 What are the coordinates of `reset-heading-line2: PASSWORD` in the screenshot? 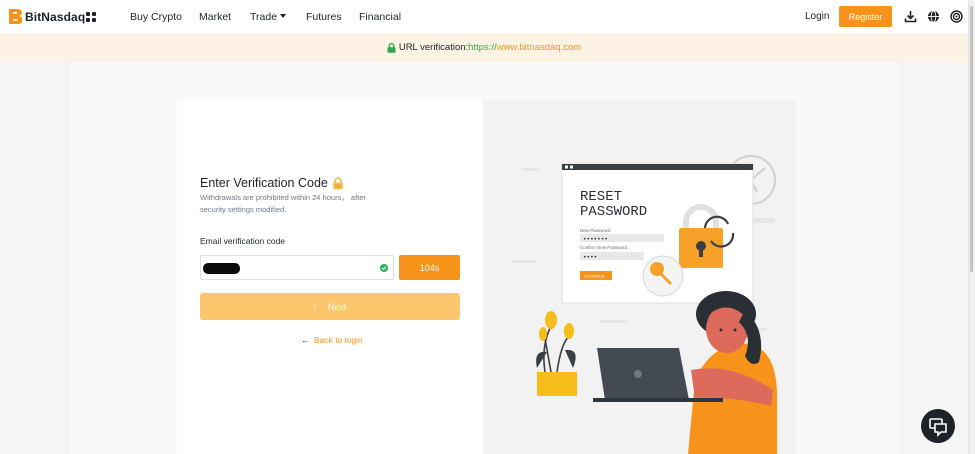 It's located at (613, 212).